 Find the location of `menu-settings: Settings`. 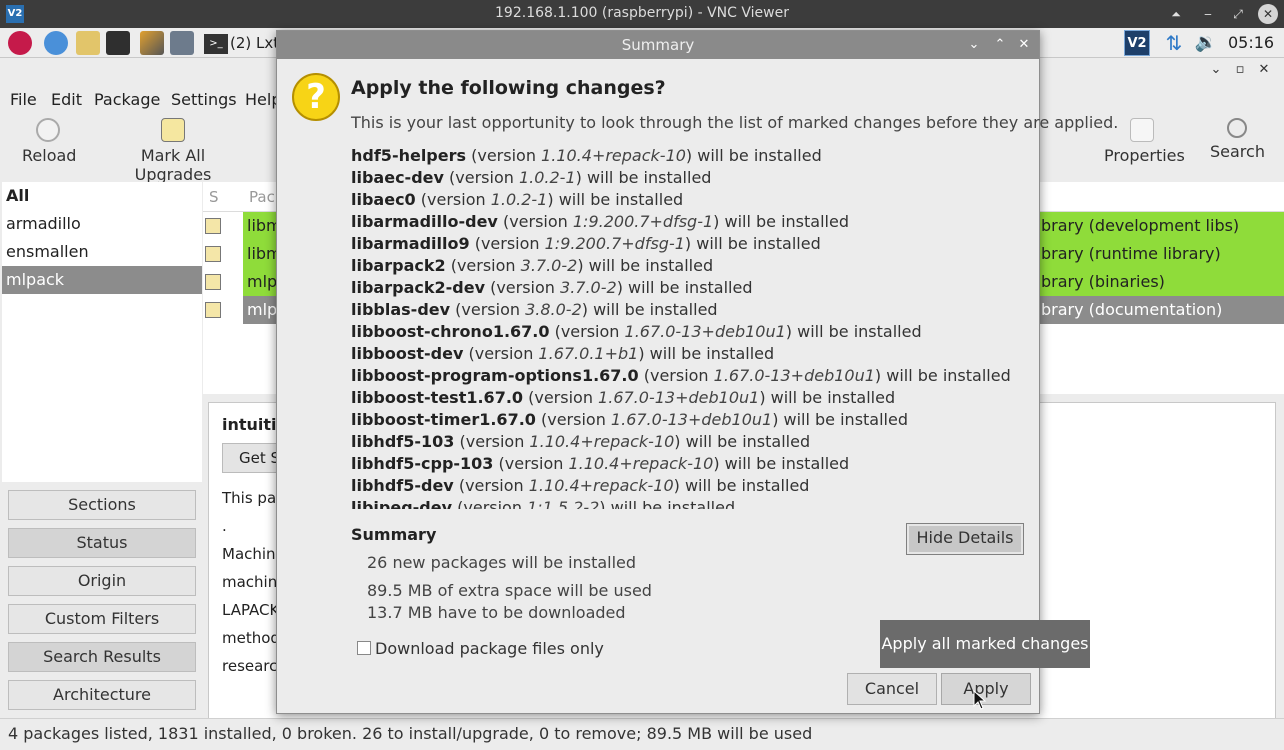

menu-settings: Settings is located at coordinates (204, 99).